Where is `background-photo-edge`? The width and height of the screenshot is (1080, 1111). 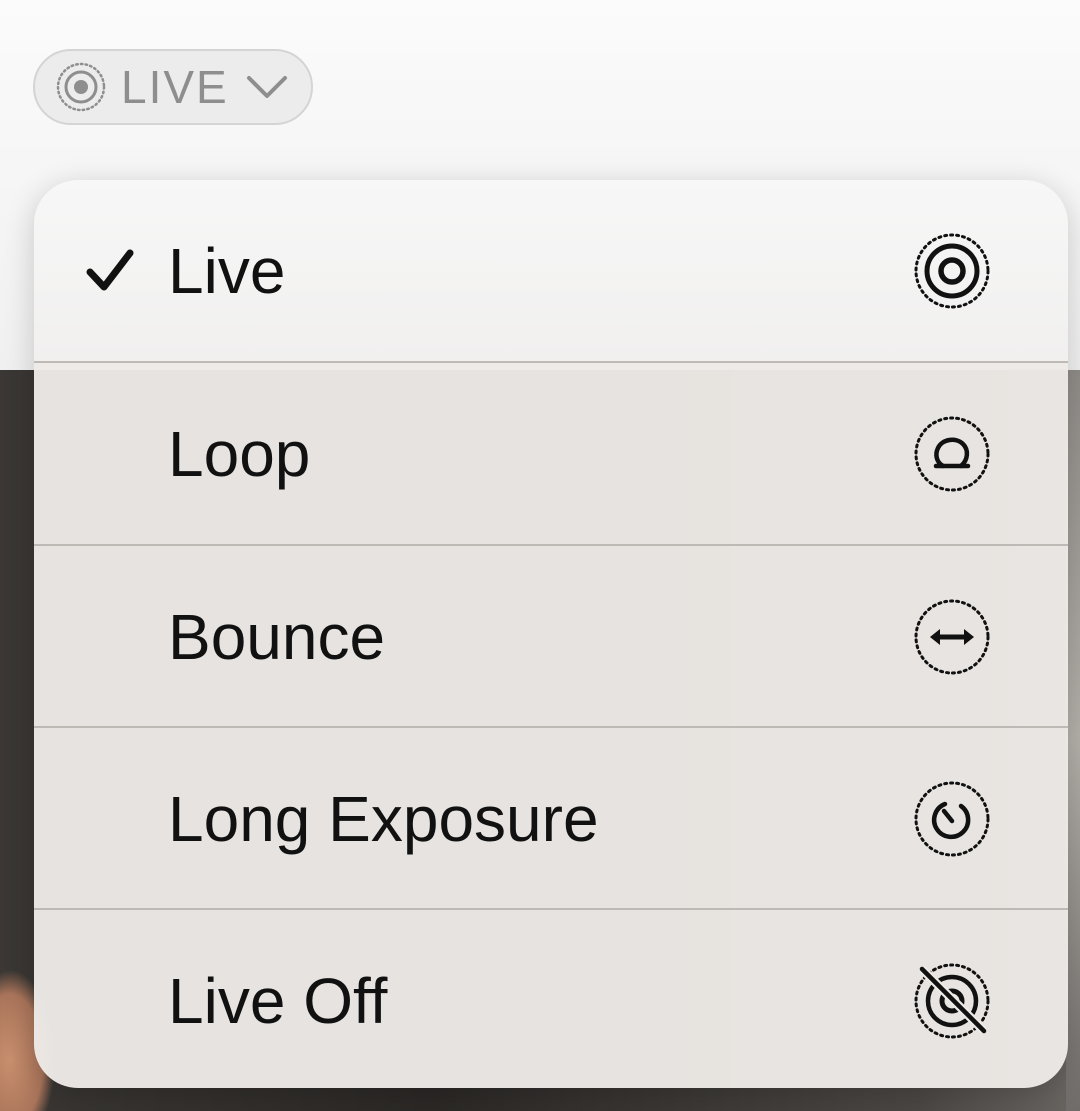 background-photo-edge is located at coordinates (1073, 740).